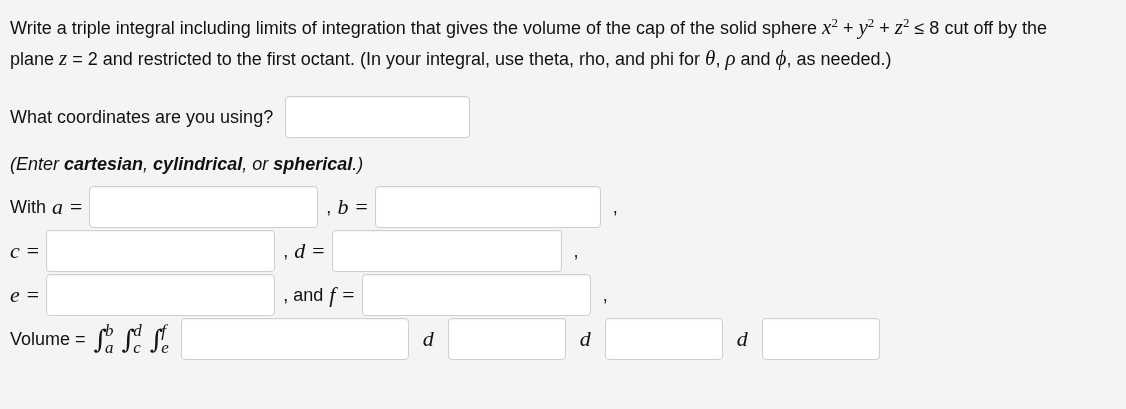 The width and height of the screenshot is (1126, 409). What do you see at coordinates (28, 207) in the screenshot?
I see `label-text: With` at bounding box center [28, 207].